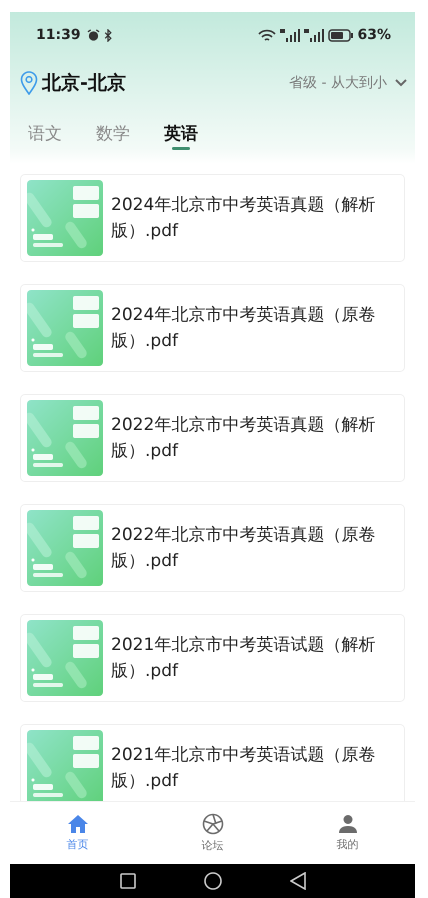 The image size is (428, 898). I want to click on recents-icon, so click(128, 881).